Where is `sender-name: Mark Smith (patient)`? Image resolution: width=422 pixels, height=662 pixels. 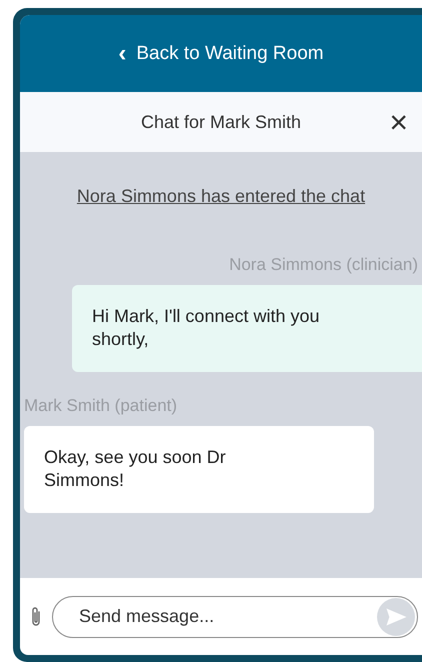
sender-name: Mark Smith (patient) is located at coordinates (101, 406).